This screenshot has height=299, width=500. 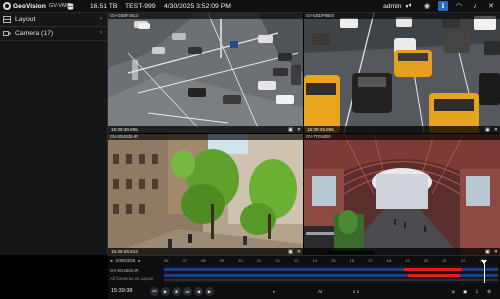 I want to click on timeline-hour-label: 22, so click(x=463, y=260).